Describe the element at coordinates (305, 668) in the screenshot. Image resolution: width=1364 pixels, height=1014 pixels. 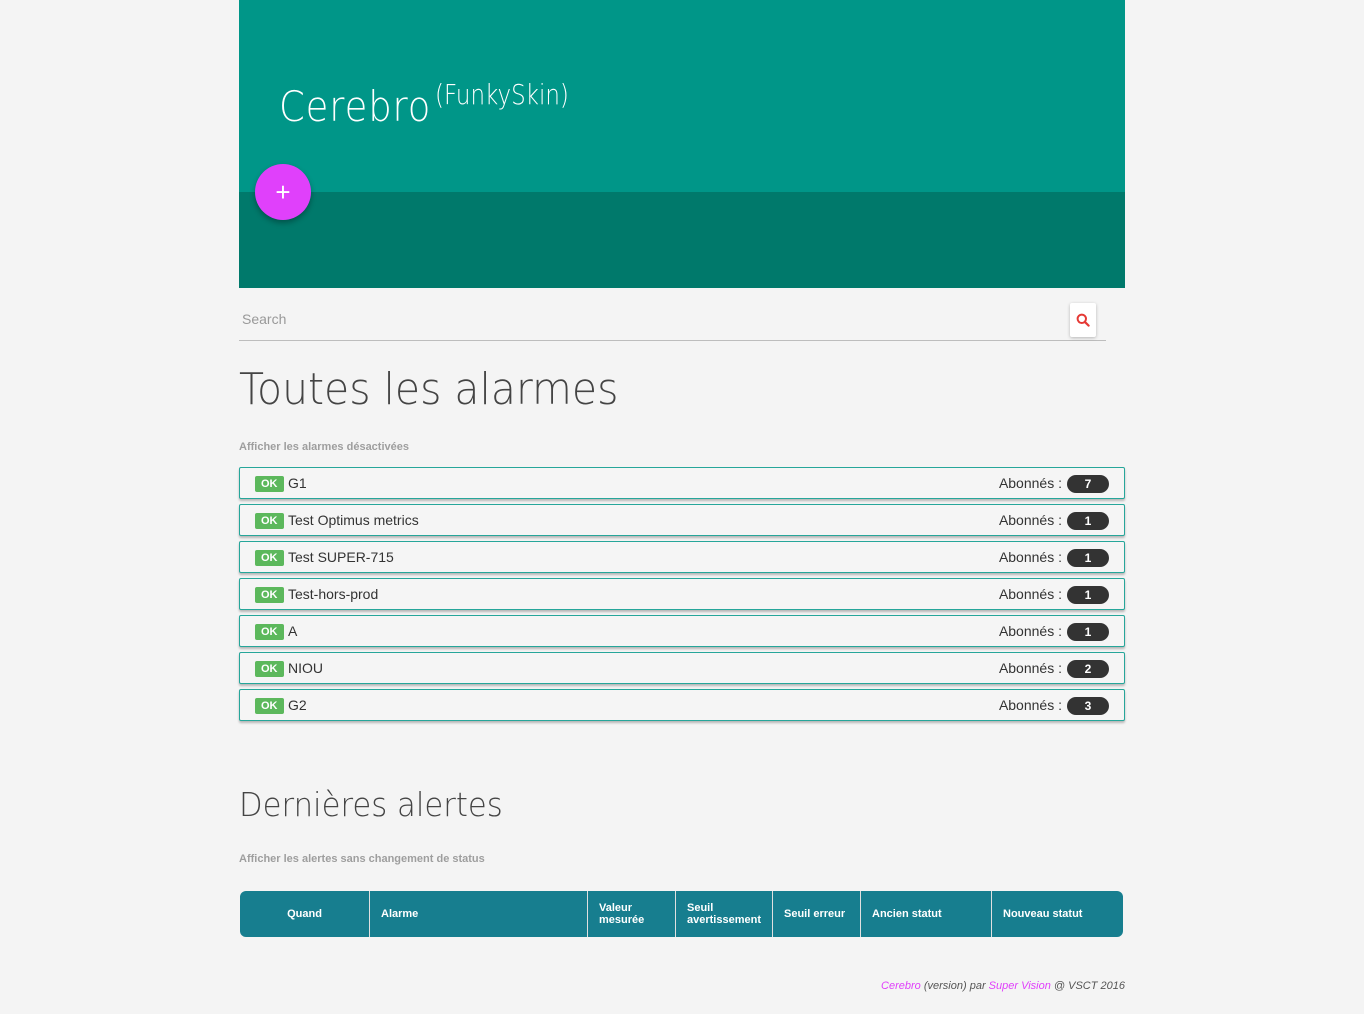
I see `alarm-name: NIOU` at that location.